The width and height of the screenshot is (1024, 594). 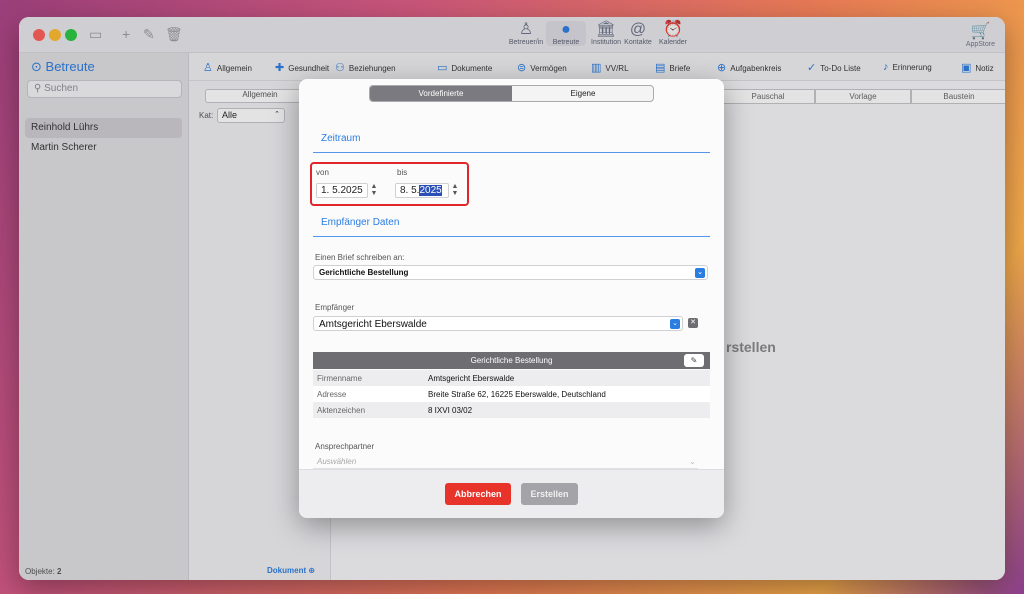 I want to click on info-table-header: Gerichtliche Bestellung ✎, so click(x=511, y=360).